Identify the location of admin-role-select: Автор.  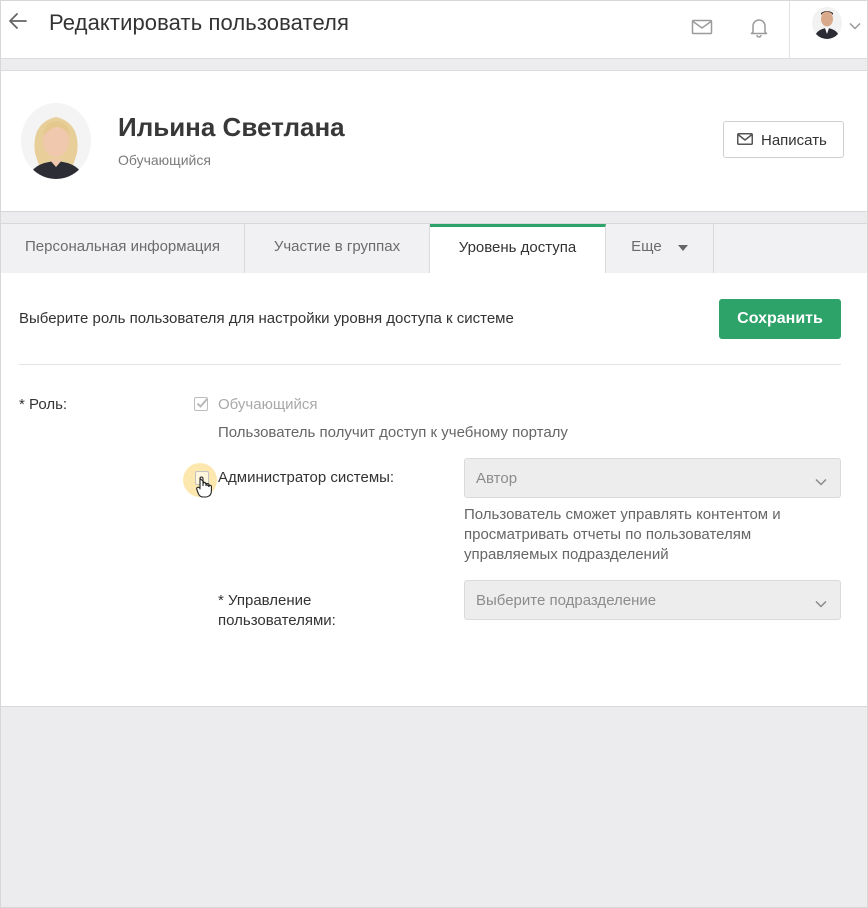
(652, 478).